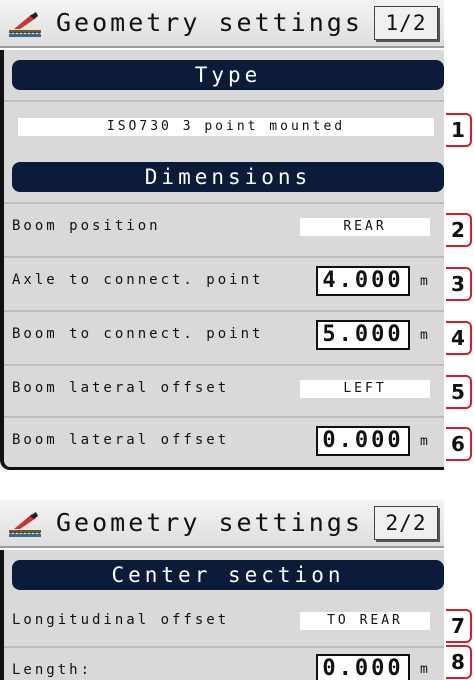 This screenshot has height=680, width=474. I want to click on callout-marker: 2, so click(459, 230).